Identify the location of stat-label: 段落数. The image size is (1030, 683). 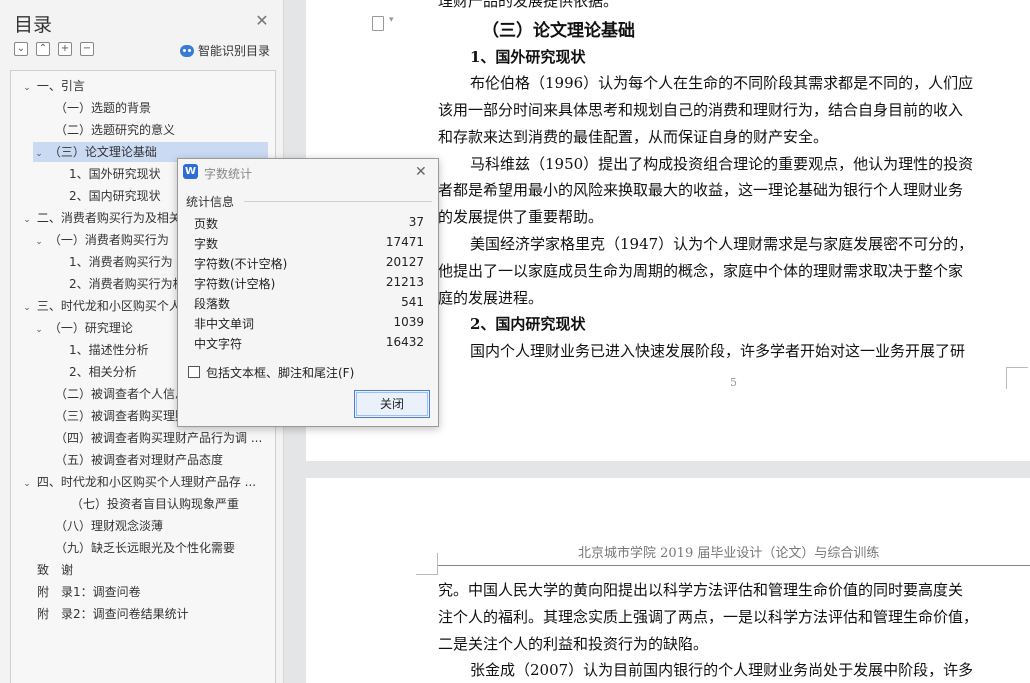
(212, 304).